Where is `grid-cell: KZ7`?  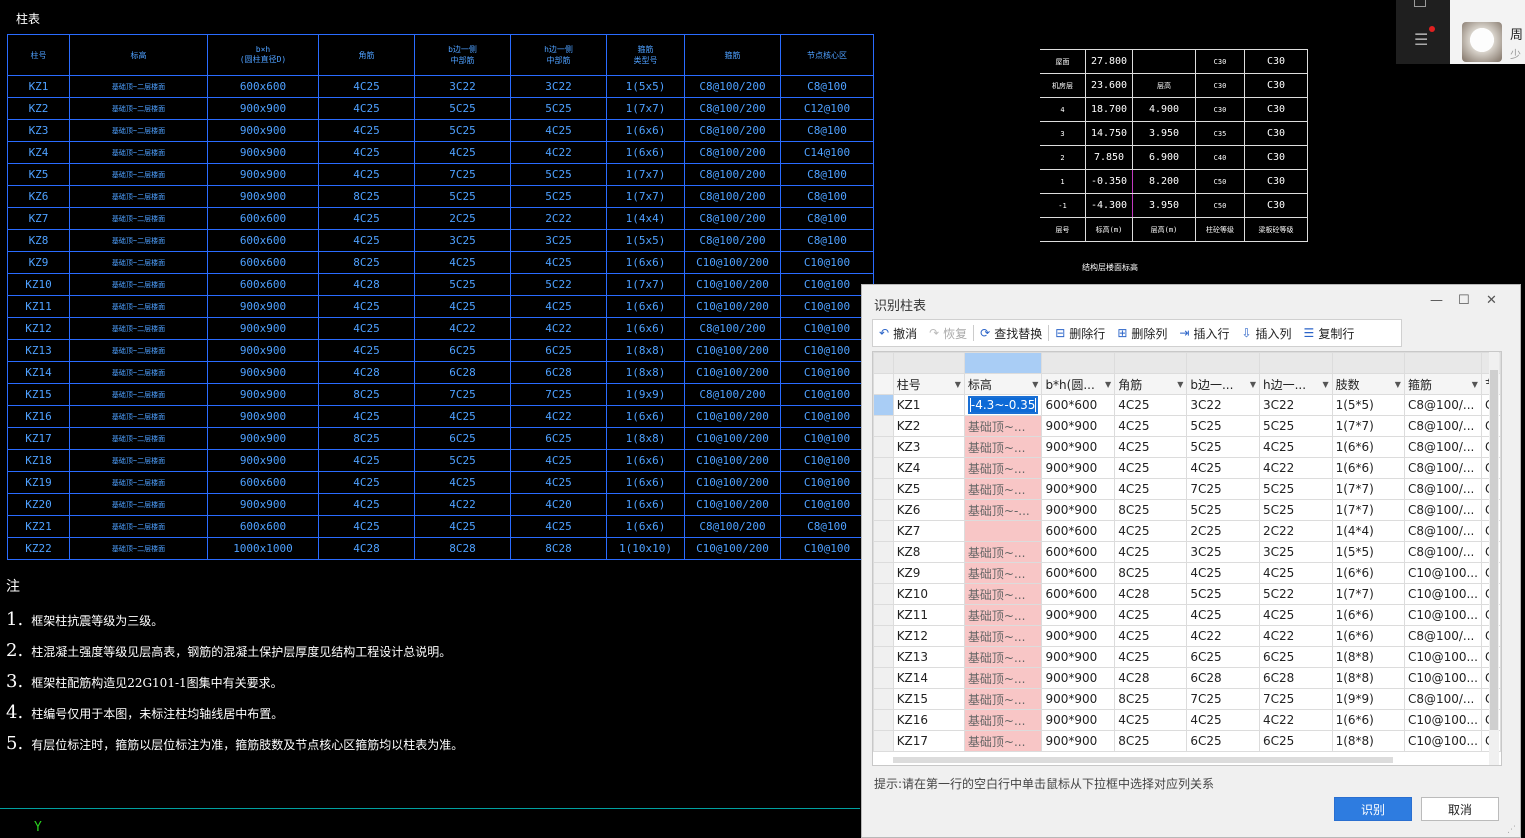 grid-cell: KZ7 is located at coordinates (928, 531).